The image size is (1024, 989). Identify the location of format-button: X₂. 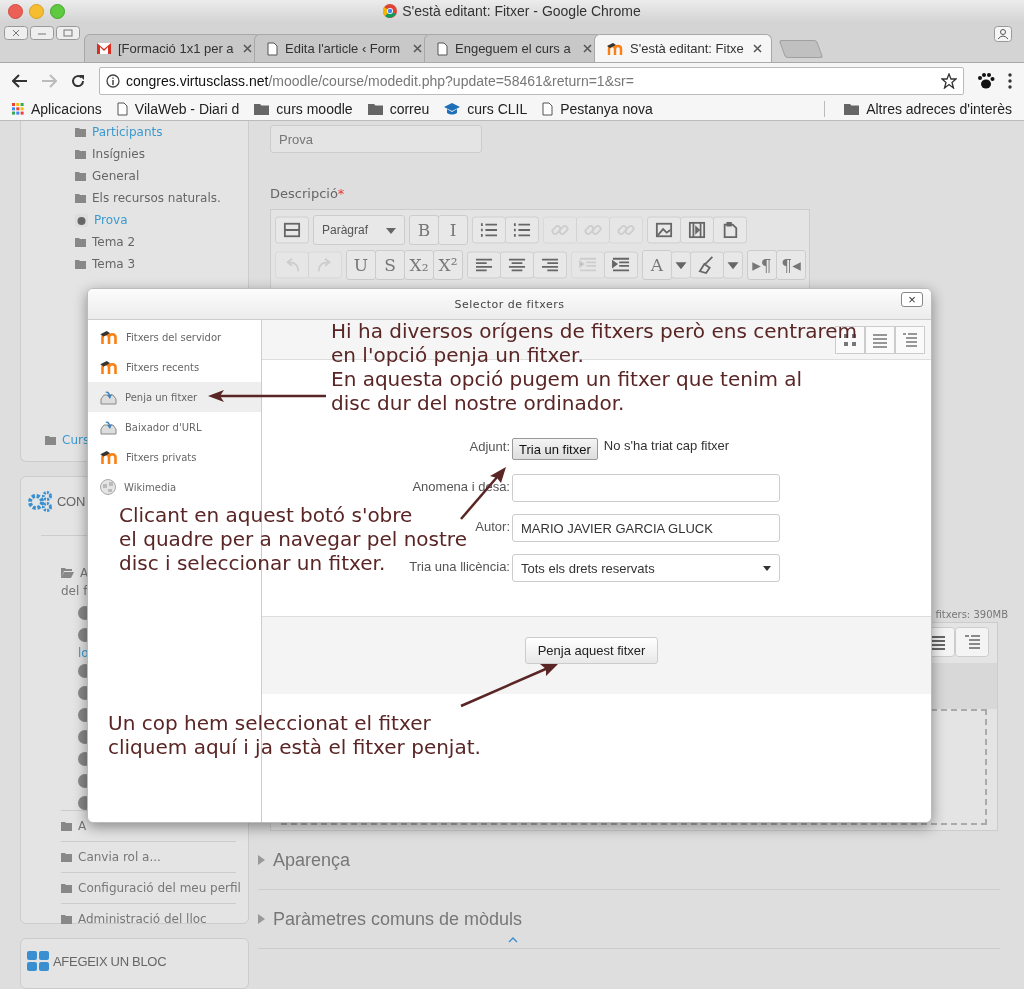
(419, 265).